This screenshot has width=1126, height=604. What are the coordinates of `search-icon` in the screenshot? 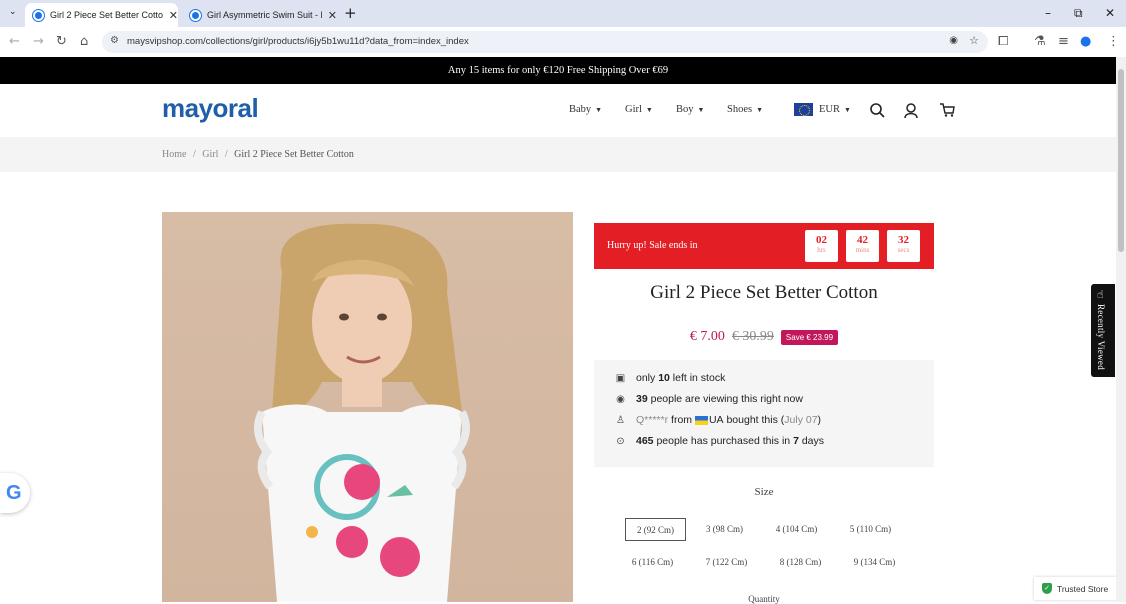 It's located at (877, 110).